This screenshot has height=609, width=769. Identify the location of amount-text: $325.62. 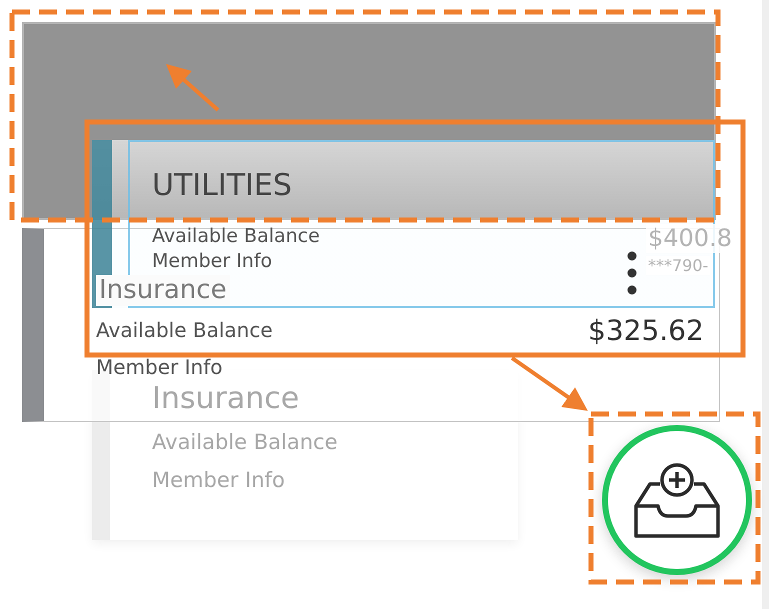
(646, 331).